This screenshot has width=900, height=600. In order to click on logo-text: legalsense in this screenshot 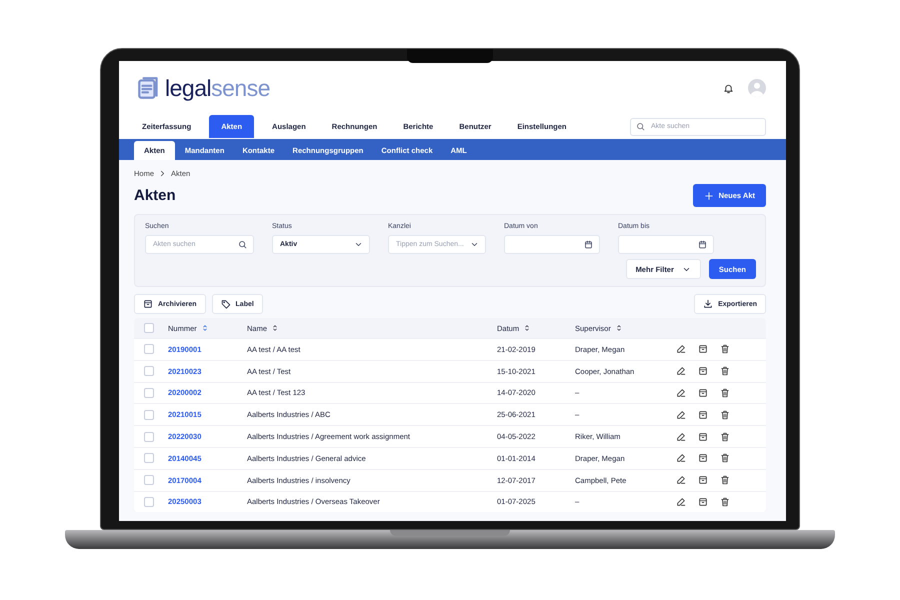, I will do `click(217, 88)`.